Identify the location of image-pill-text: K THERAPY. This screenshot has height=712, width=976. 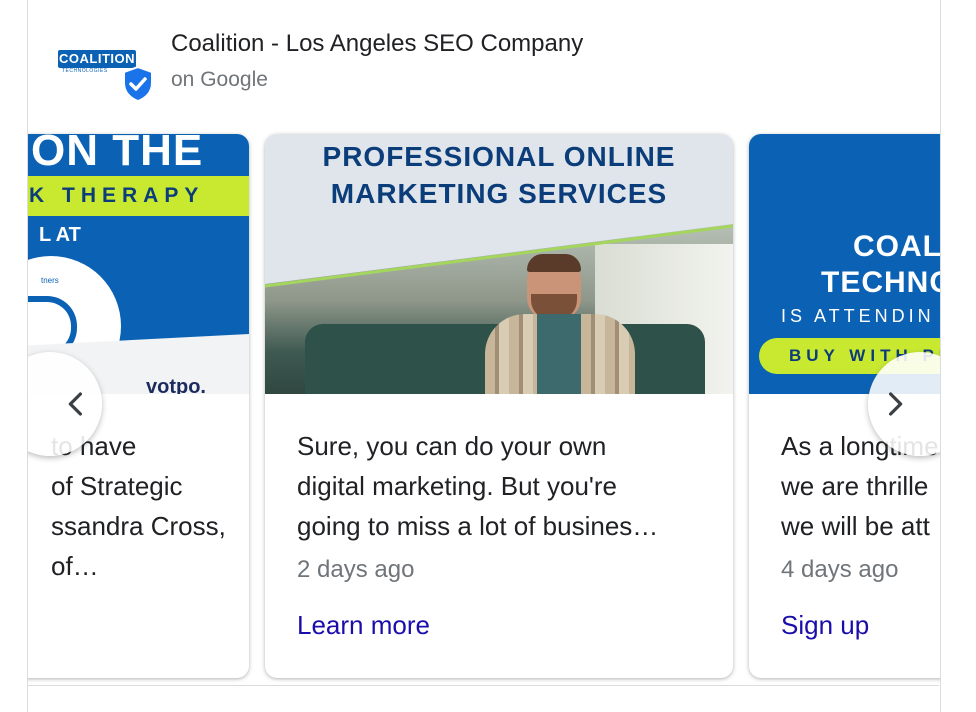
(117, 195).